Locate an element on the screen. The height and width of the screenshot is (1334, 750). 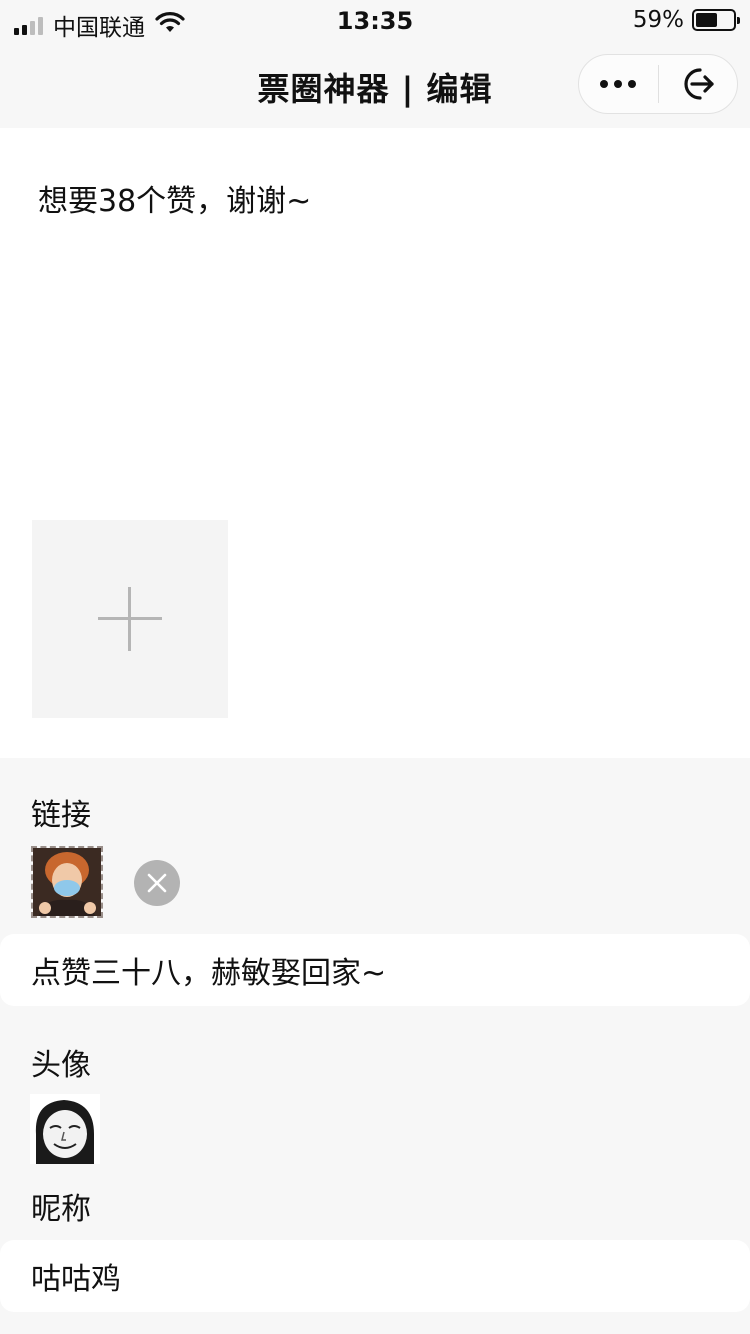
masked-person-image is located at coordinates (67, 882).